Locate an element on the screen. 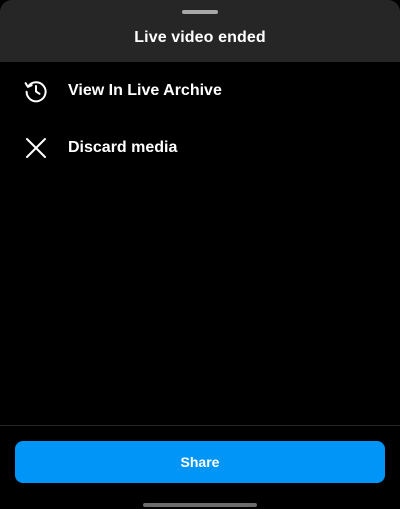 The width and height of the screenshot is (400, 509). drag-handle is located at coordinates (200, 12).